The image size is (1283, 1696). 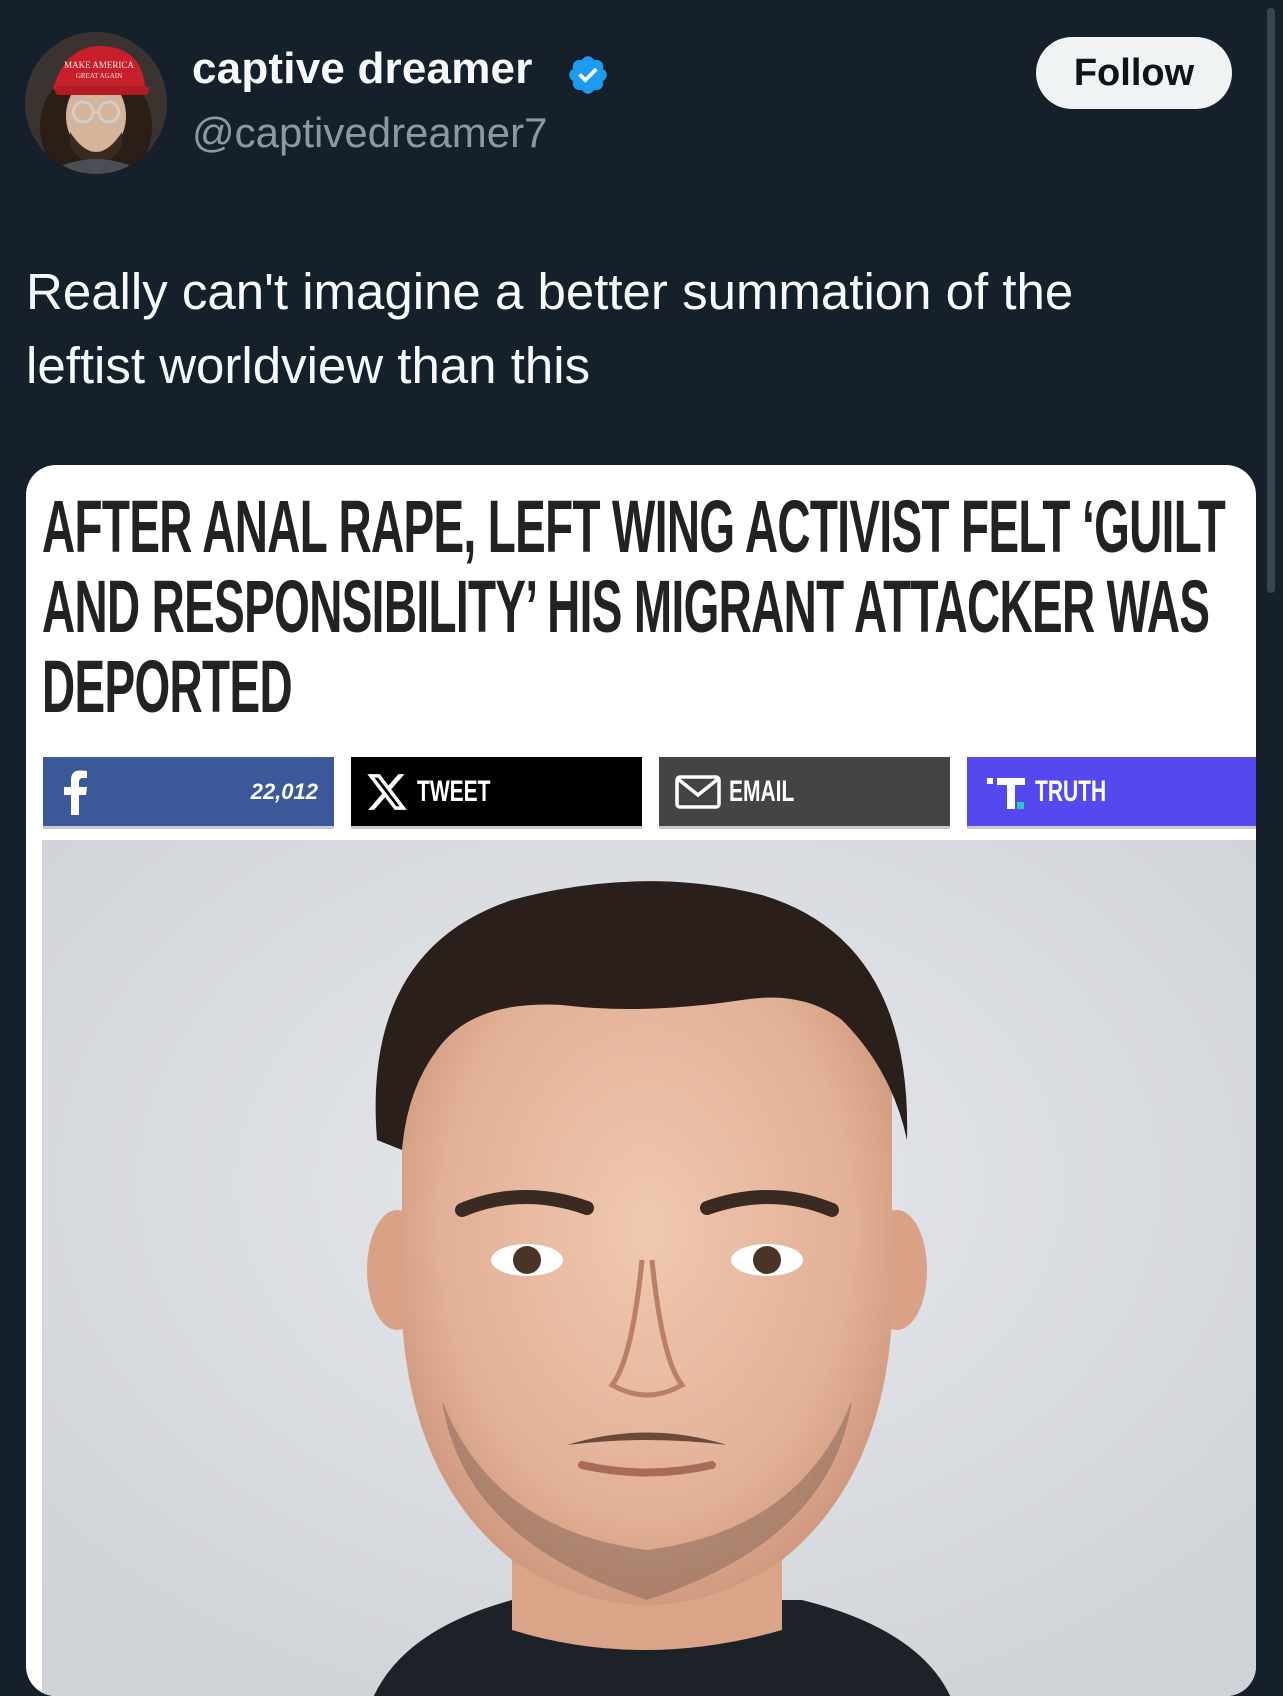 I want to click on facebook-share-button: 22,012, so click(x=188, y=793).